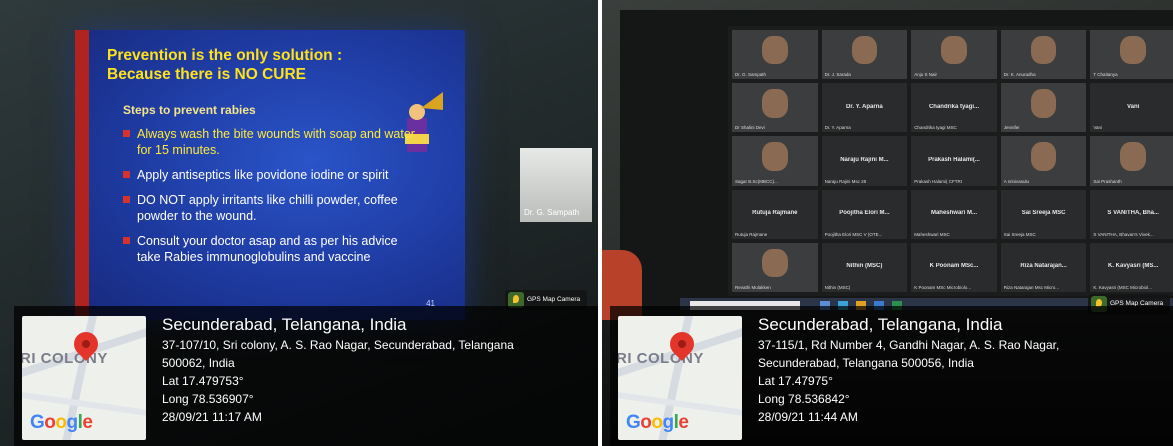  I want to click on participant-tile: Sai Sreeja MSC Sai Sreeja MSC, so click(1043, 214).